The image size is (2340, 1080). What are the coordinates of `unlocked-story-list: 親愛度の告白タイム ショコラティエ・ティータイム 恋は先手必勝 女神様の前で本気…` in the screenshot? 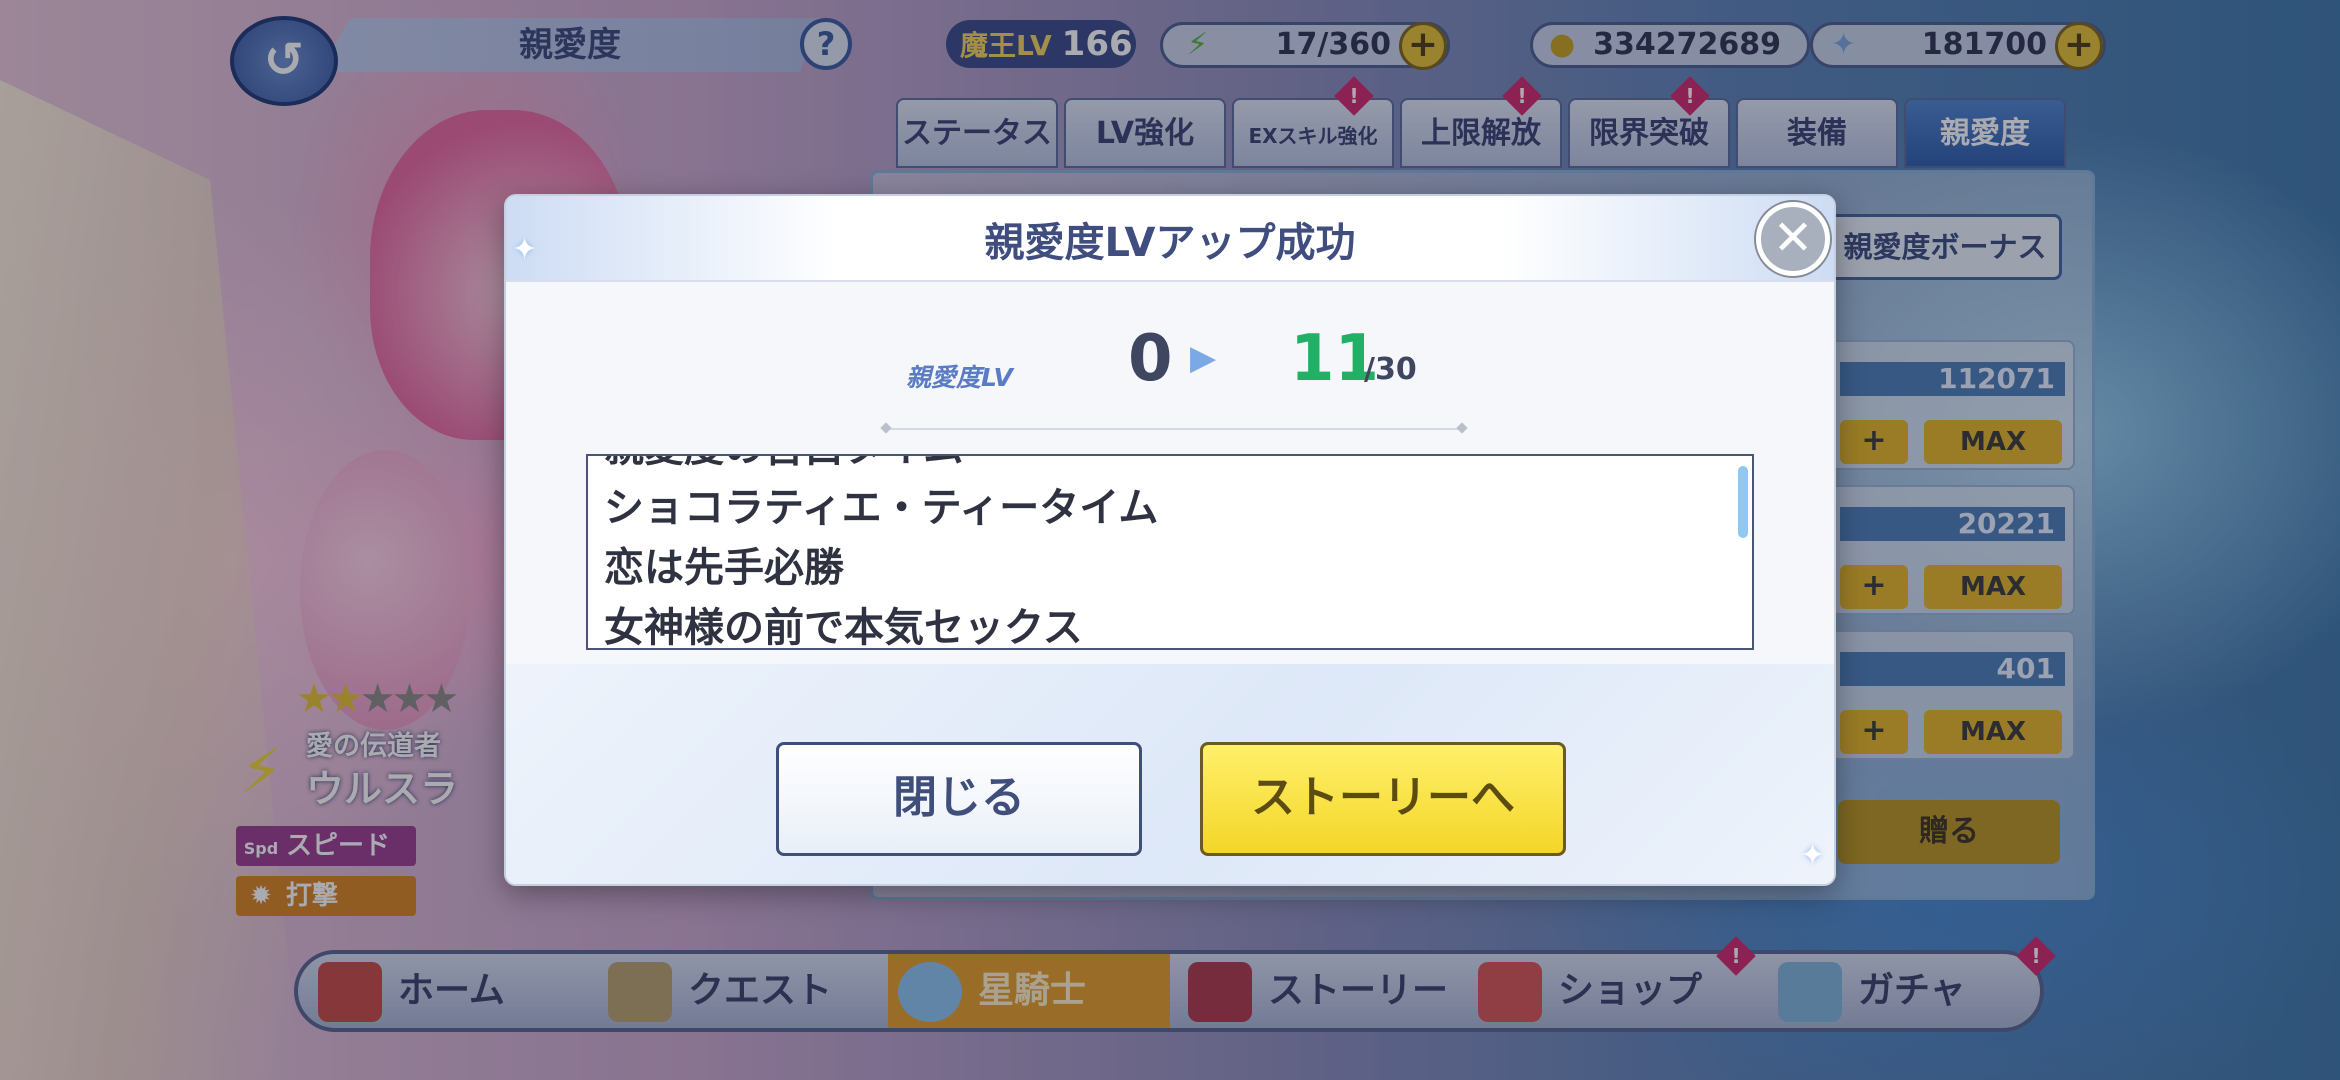 It's located at (1170, 552).